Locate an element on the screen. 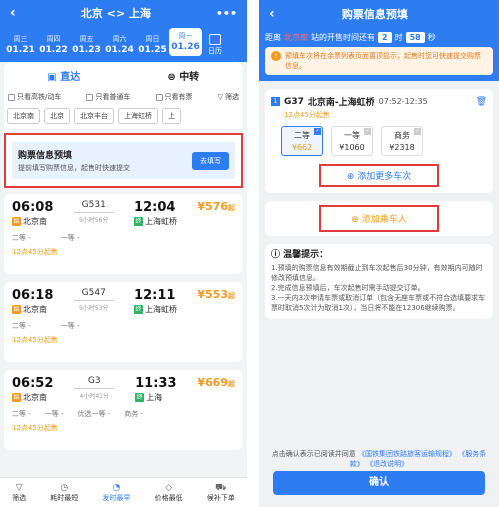 This screenshot has height=507, width=499. nav-filter: ▽ 筛选 is located at coordinates (19, 493).